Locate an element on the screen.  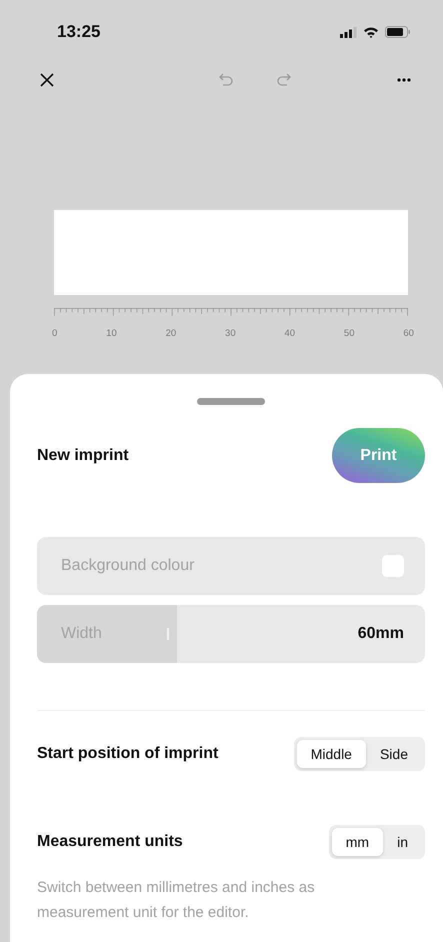
ruler-label: 20 is located at coordinates (171, 333).